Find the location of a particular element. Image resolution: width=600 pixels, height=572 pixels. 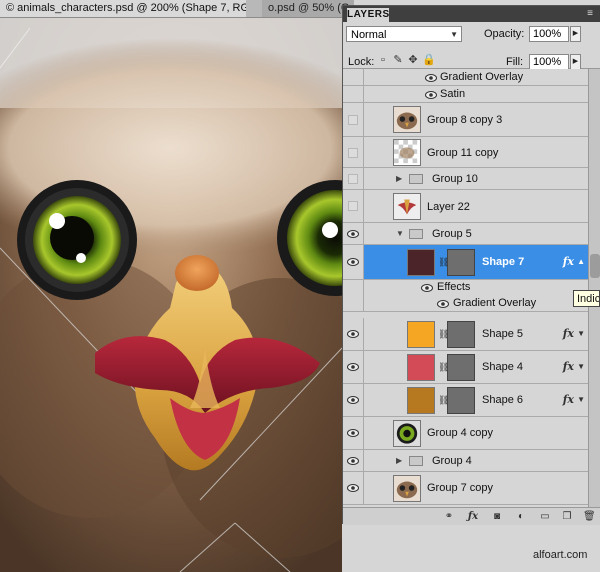

layer-row: Layer 22 is located at coordinates (465, 206).